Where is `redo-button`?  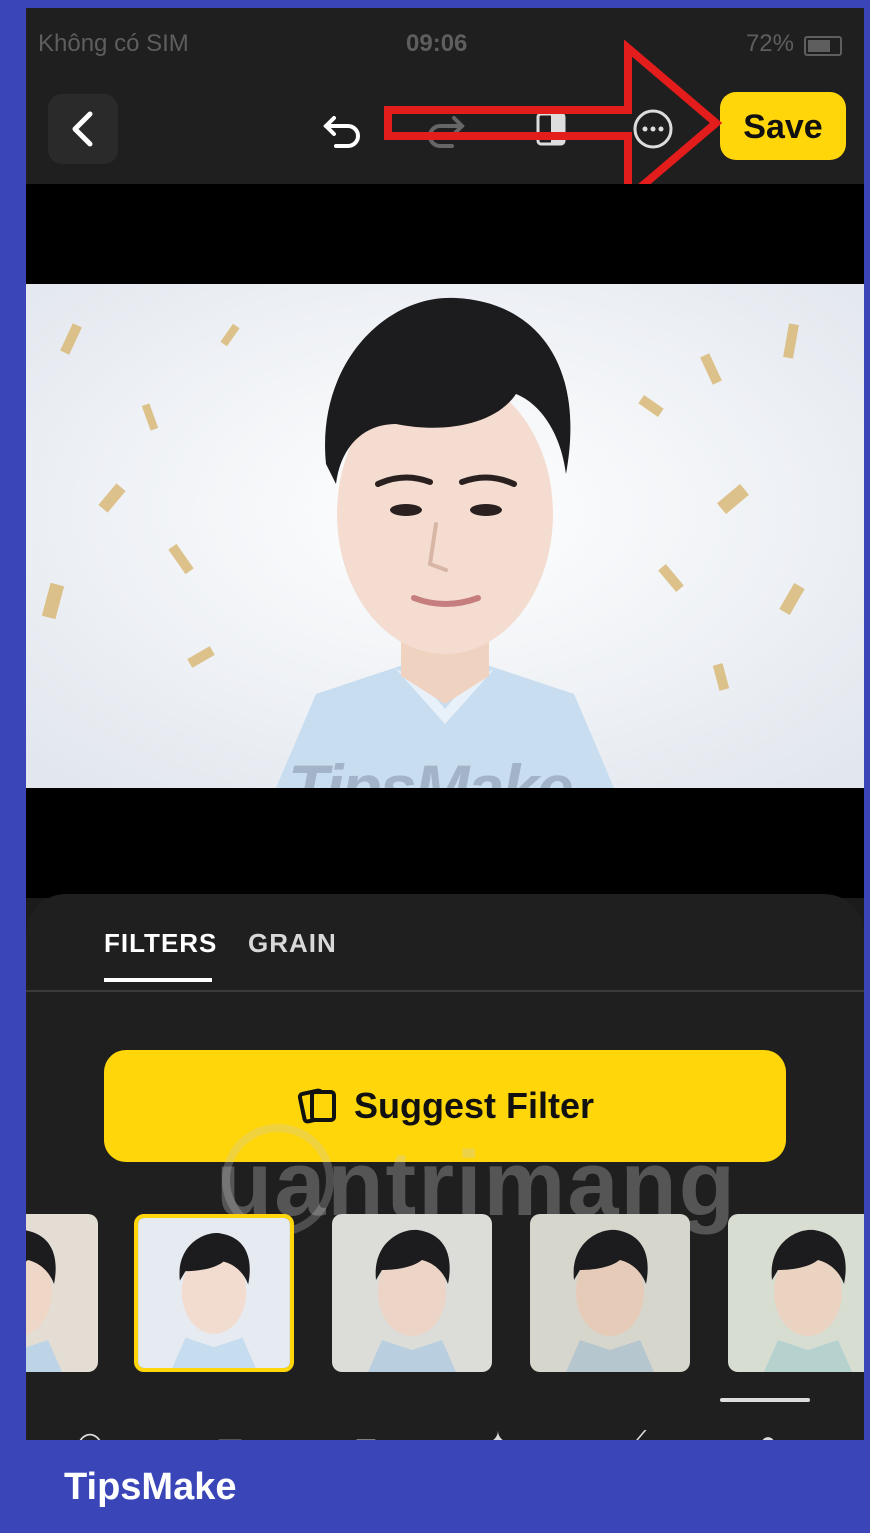 redo-button is located at coordinates (445, 129).